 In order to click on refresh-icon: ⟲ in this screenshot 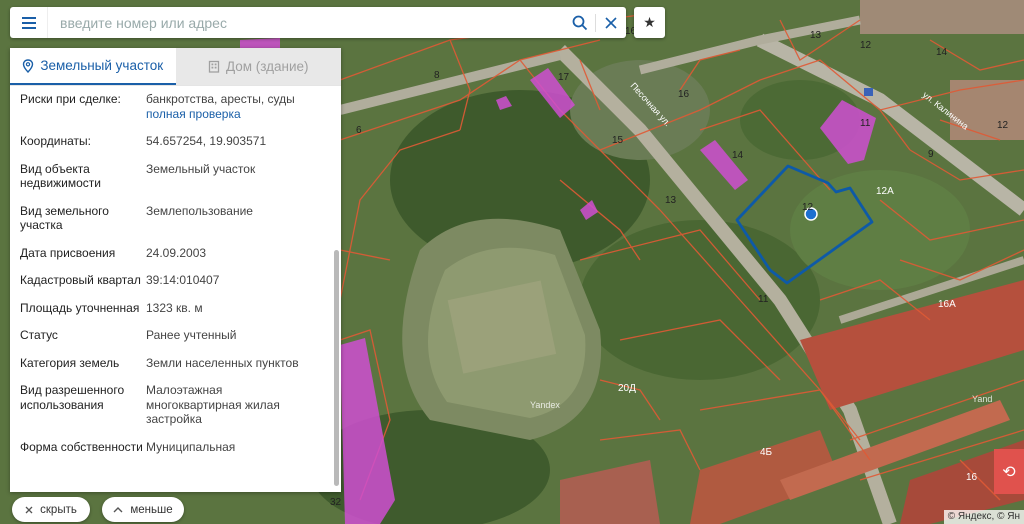, I will do `click(1009, 472)`.